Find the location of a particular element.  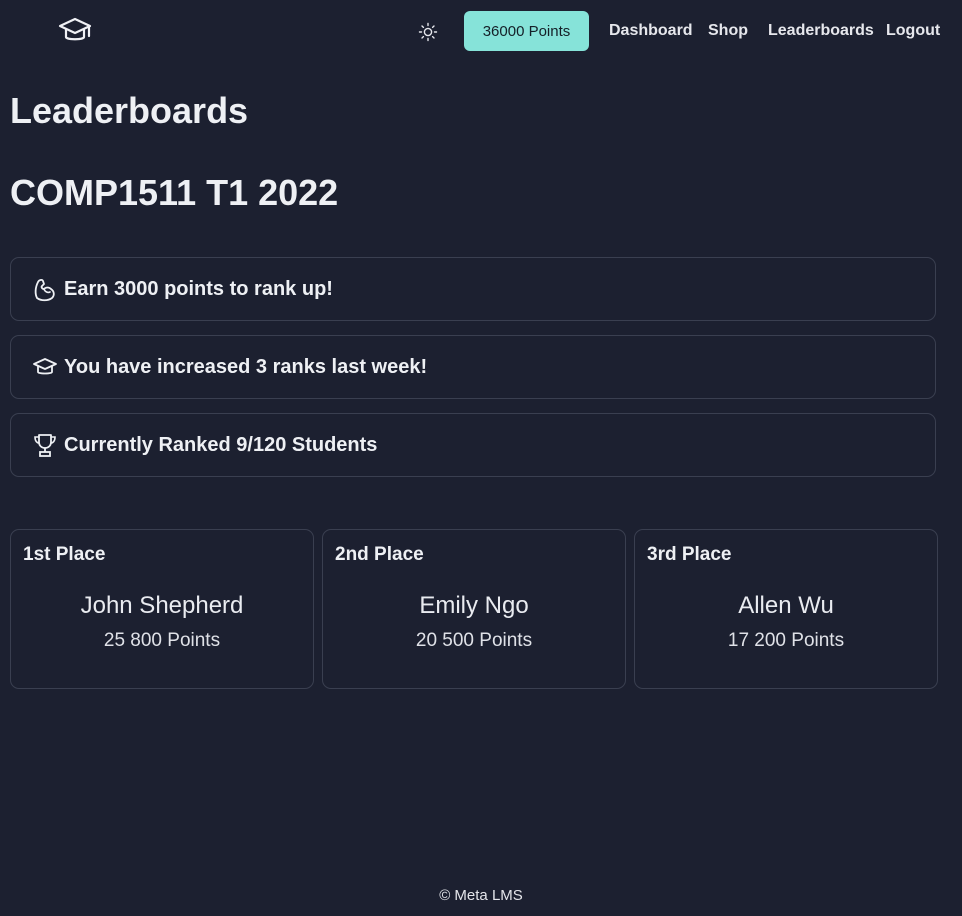

course-title: COMP1511 T1 2022 is located at coordinates (174, 192).